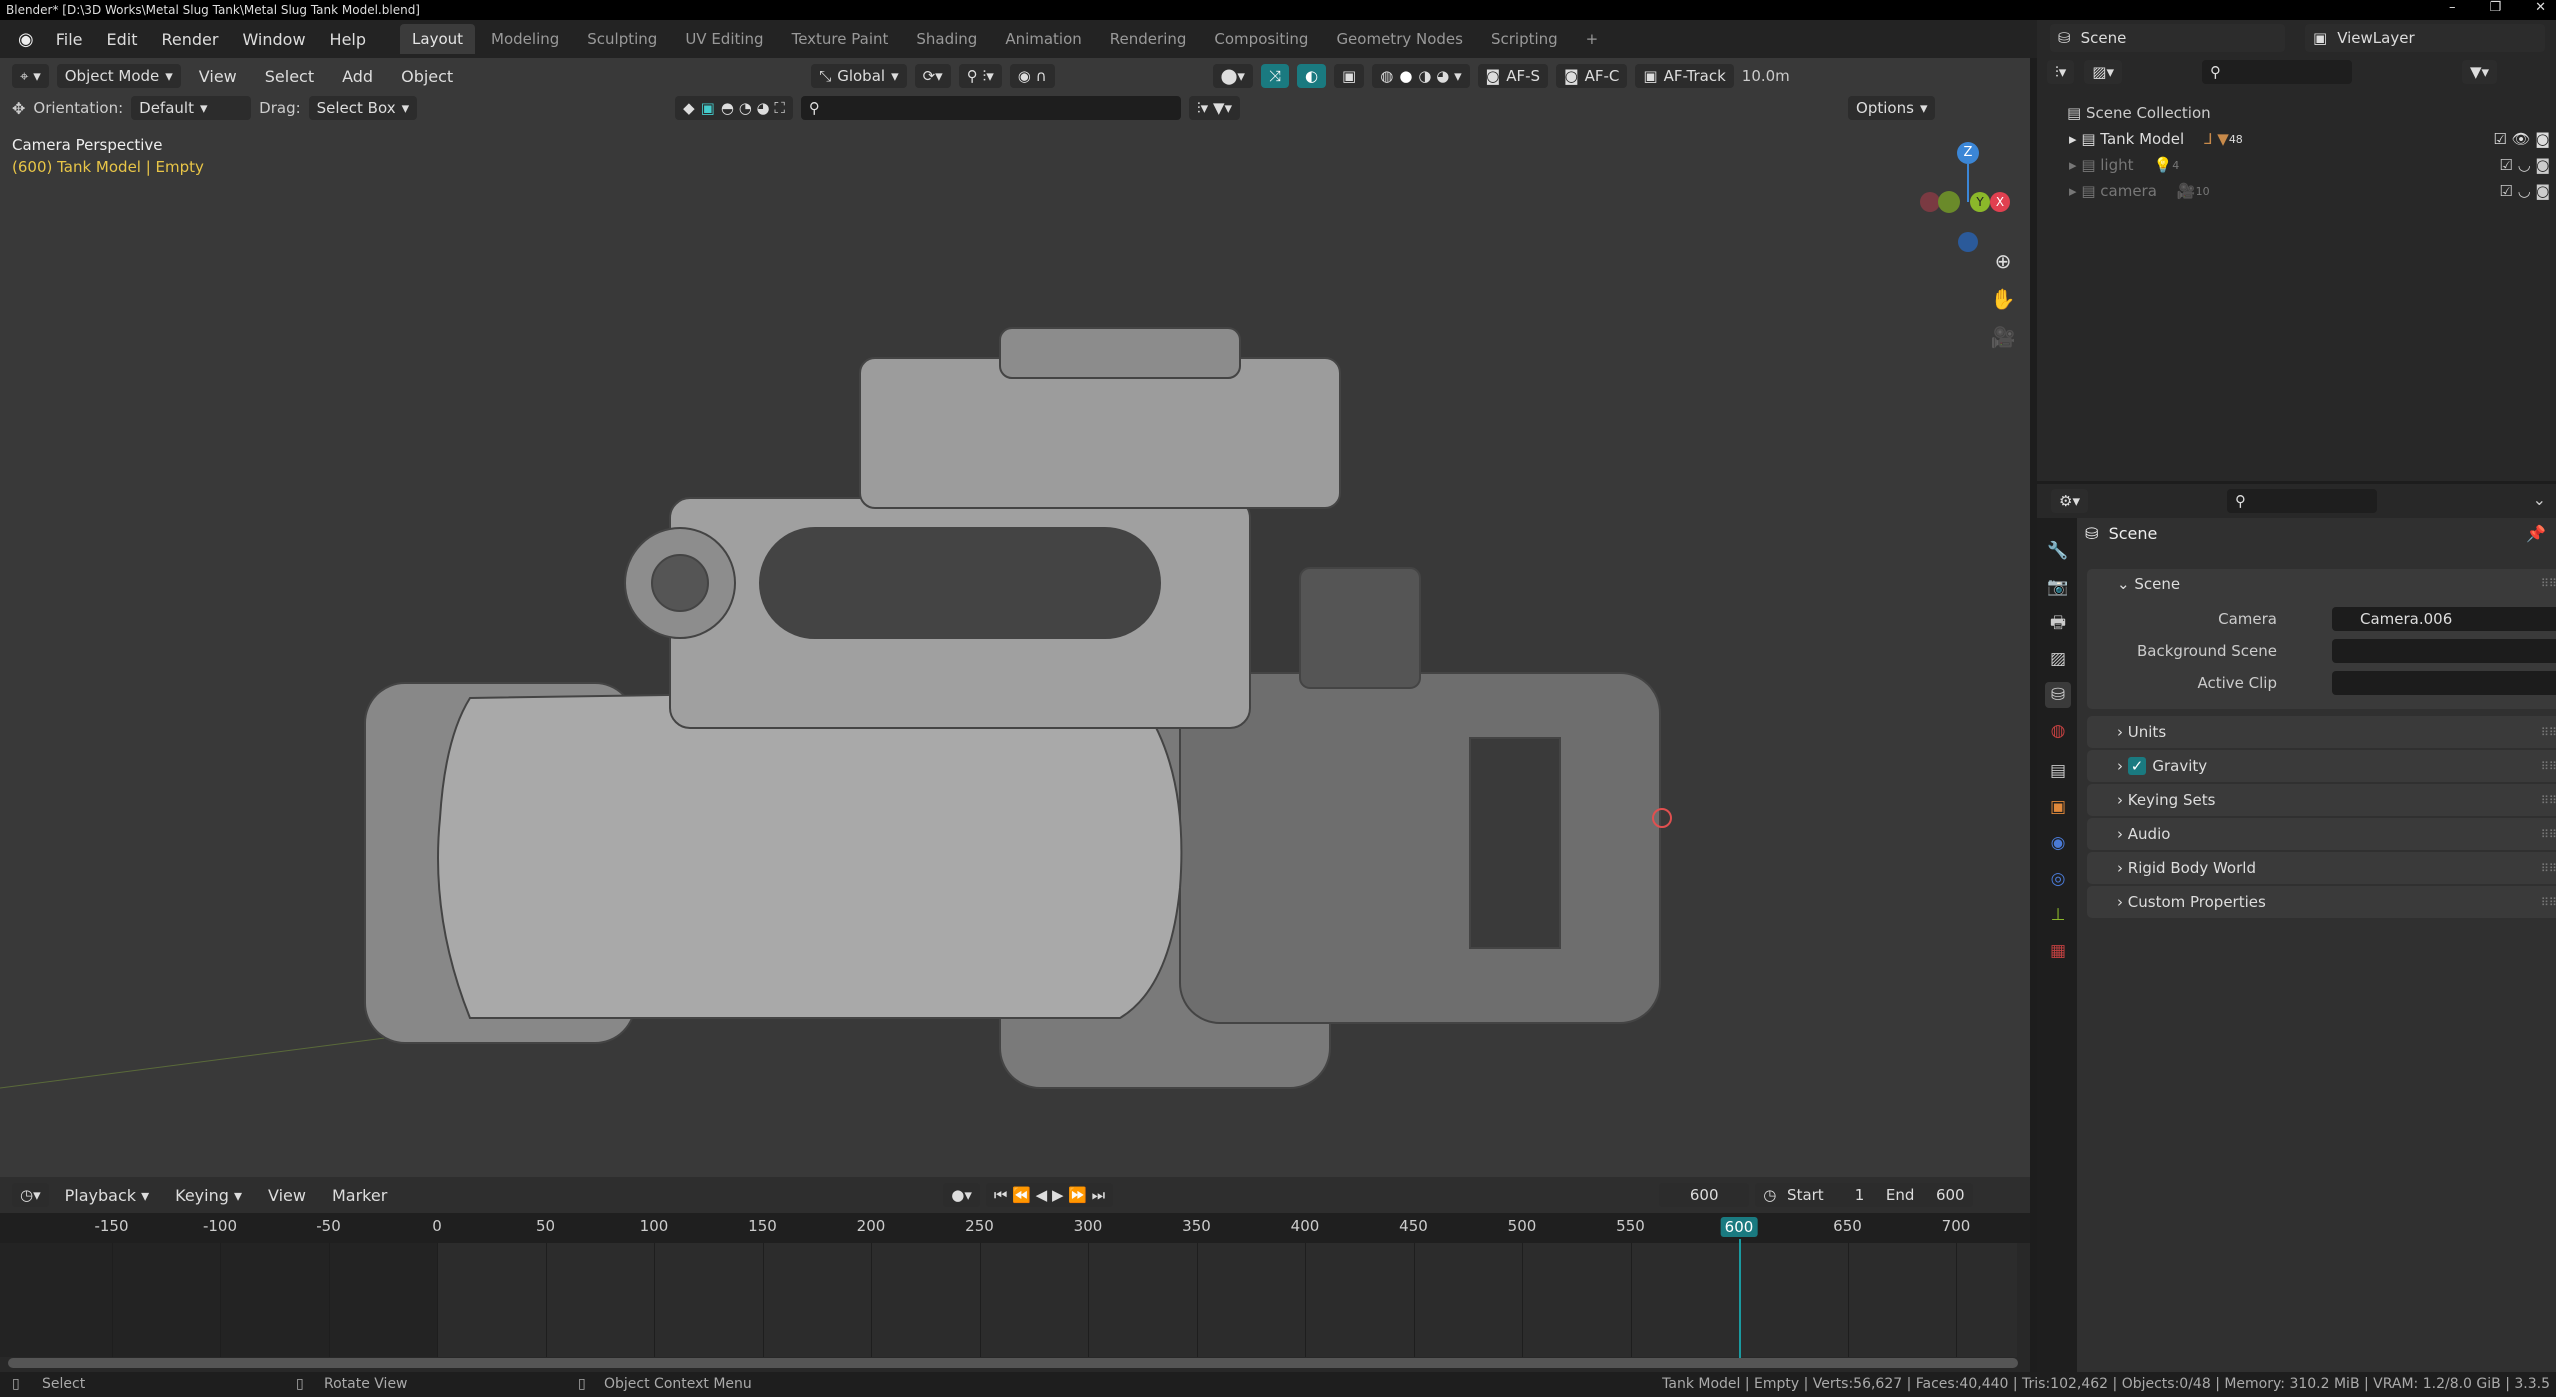 The height and width of the screenshot is (1397, 2556). I want to click on outliner-item: ▸ ▤ camera 🎥 10 ☑ ◡ ◙, so click(2296, 191).